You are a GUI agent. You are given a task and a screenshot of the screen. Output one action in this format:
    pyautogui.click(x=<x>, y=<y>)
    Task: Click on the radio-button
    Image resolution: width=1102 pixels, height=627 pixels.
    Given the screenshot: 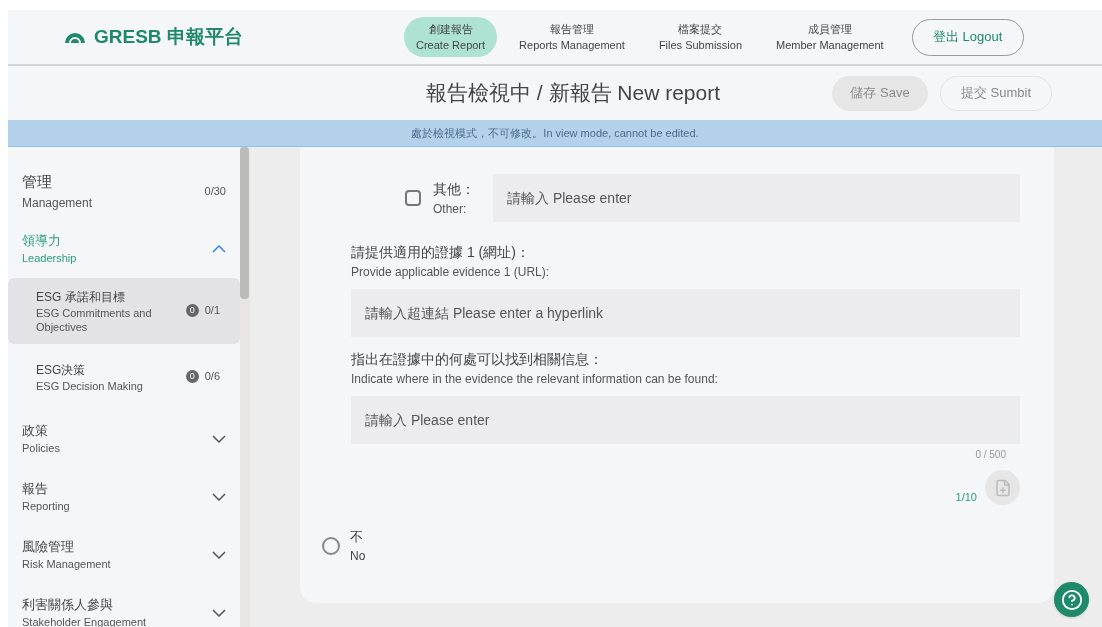 What is the action you would take?
    pyautogui.click(x=331, y=545)
    